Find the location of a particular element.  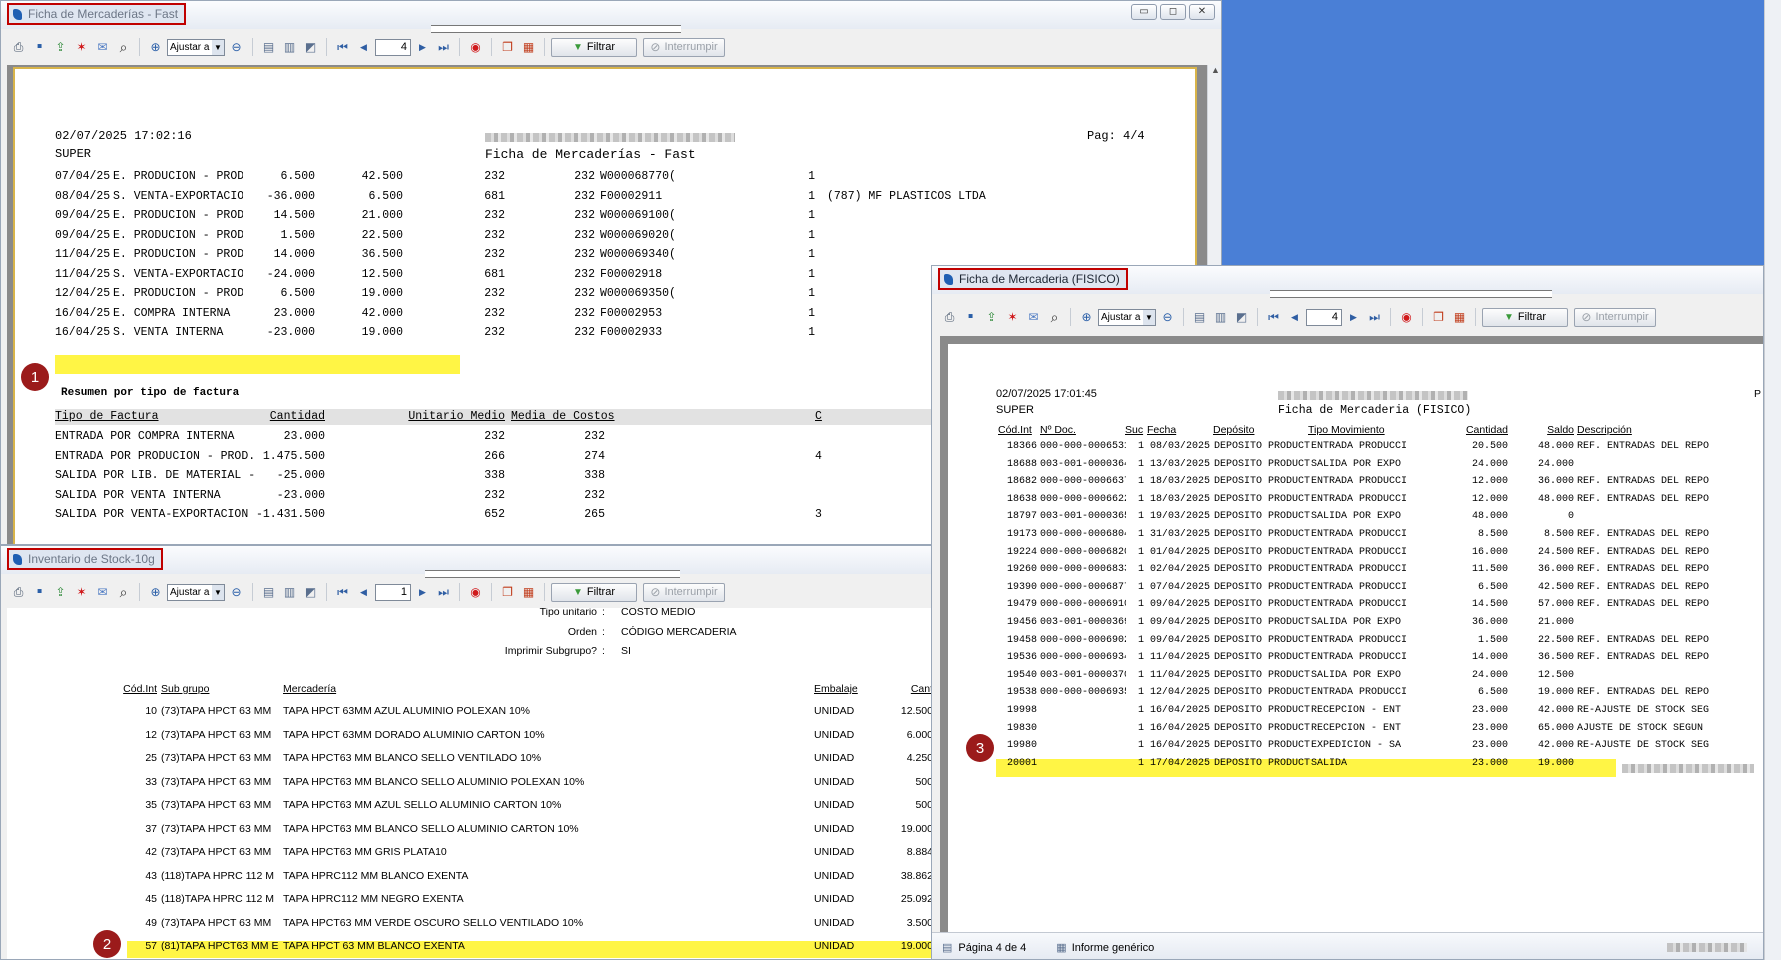

movement-code: 19456 is located at coordinates (1021, 622).